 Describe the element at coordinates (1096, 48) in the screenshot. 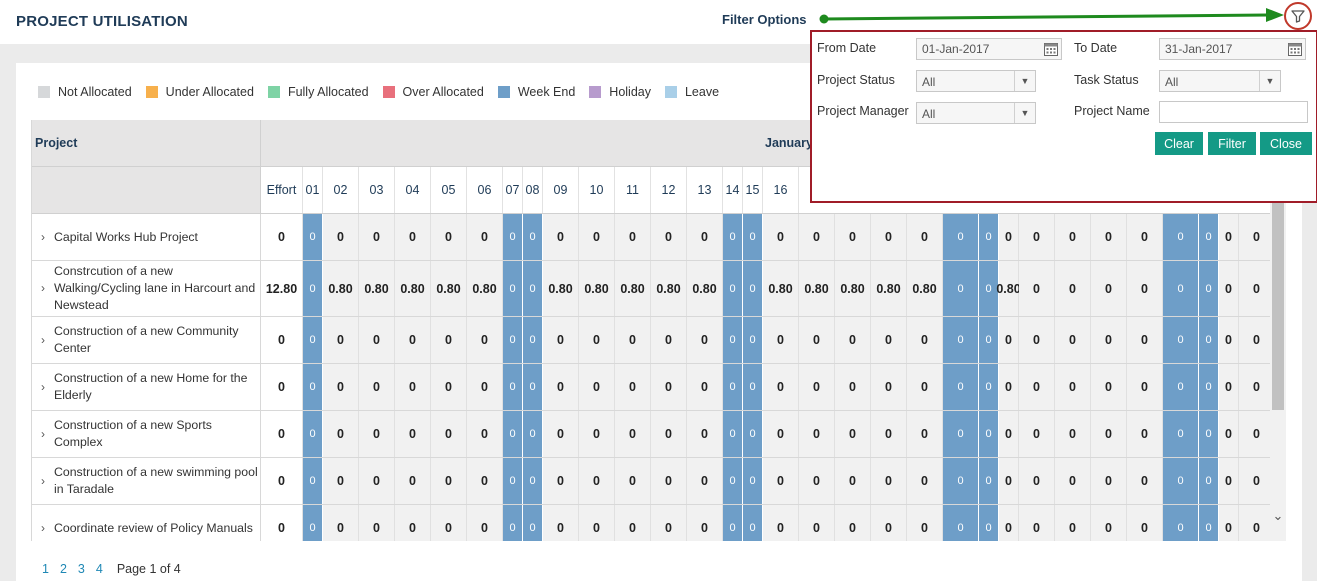

I see `to-date-label: To Date` at that location.